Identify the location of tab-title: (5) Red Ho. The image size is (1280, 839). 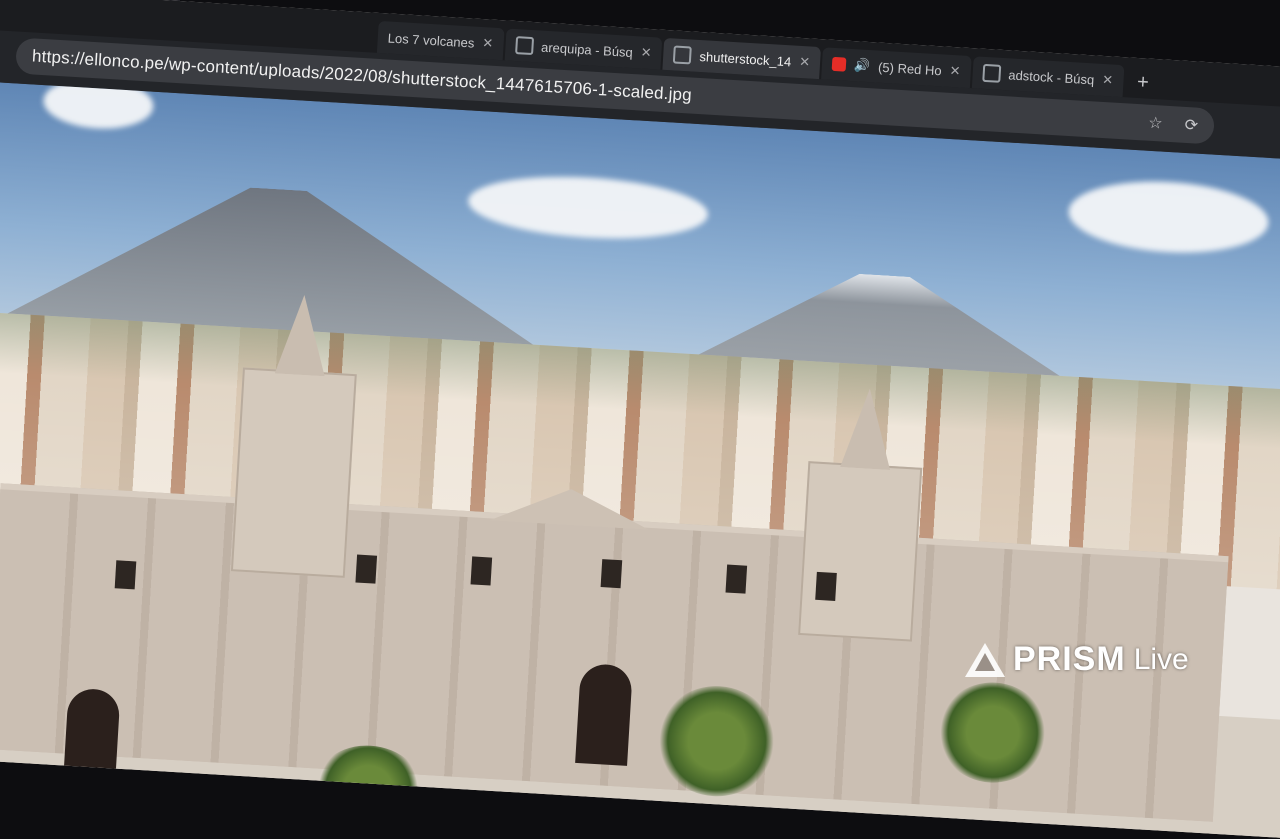
(910, 68).